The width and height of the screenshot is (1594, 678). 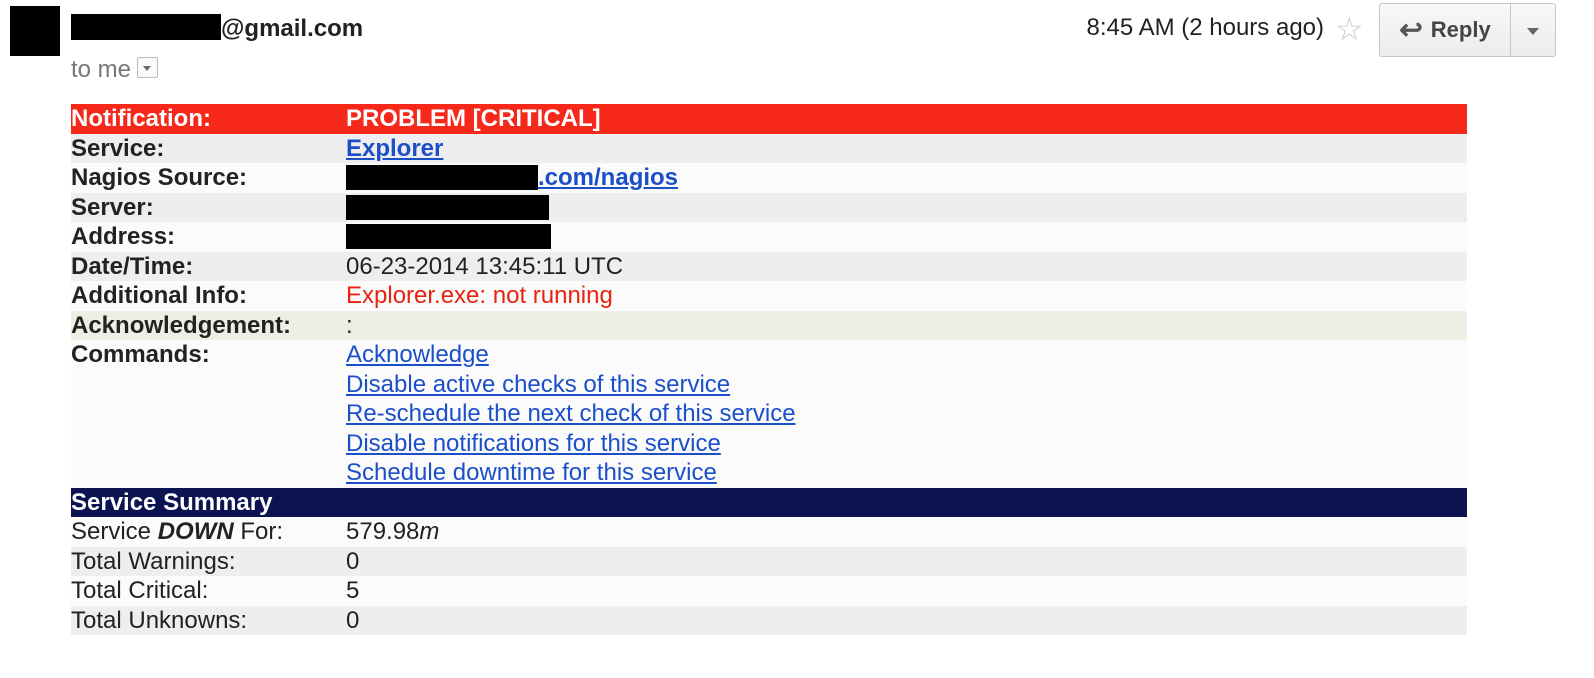 What do you see at coordinates (292, 28) in the screenshot?
I see `sender-email-domain: @gmail.com` at bounding box center [292, 28].